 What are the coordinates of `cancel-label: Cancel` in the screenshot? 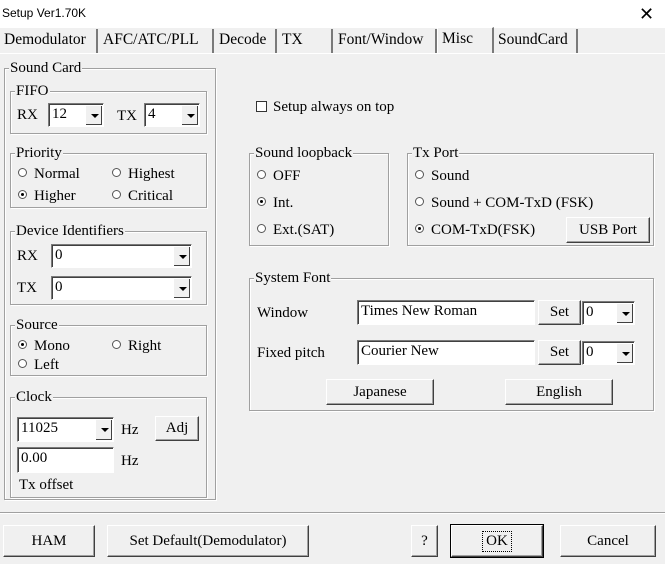 It's located at (608, 540).